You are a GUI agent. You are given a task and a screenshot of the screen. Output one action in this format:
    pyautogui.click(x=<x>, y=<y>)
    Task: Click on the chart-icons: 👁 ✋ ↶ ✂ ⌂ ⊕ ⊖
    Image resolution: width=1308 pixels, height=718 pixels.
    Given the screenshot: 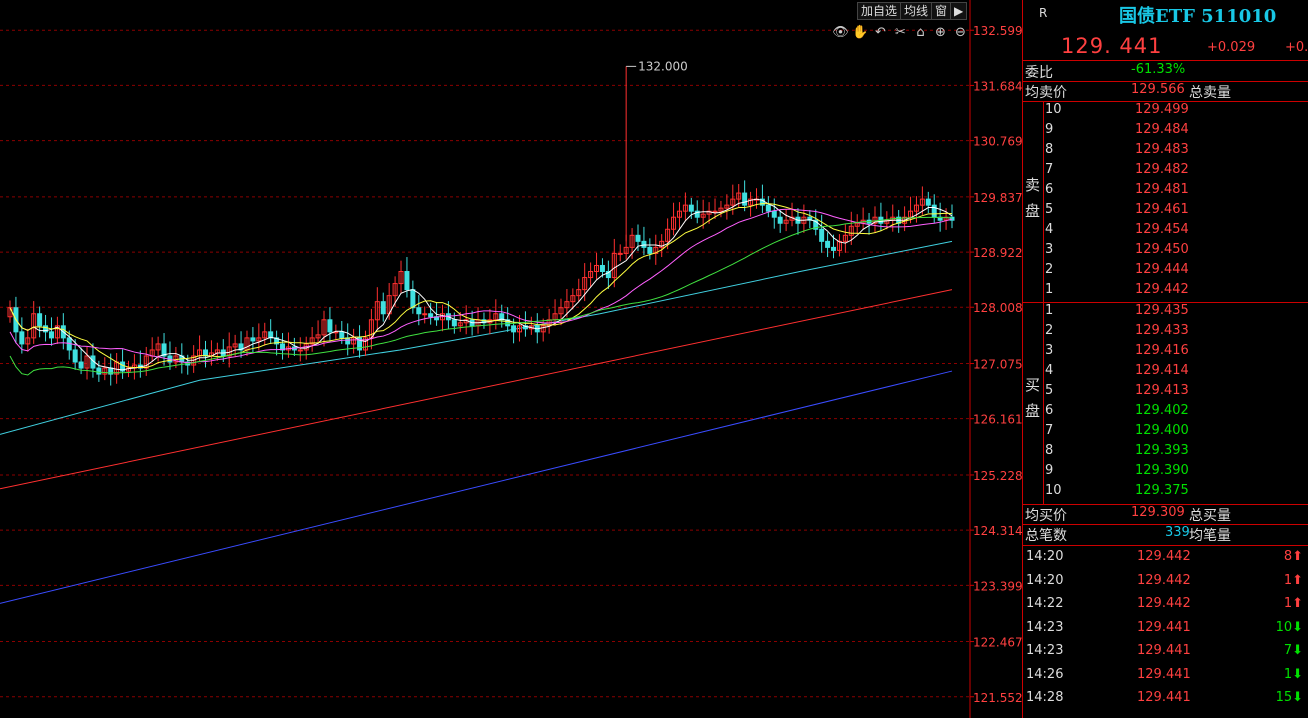 What is the action you would take?
    pyautogui.click(x=900, y=32)
    